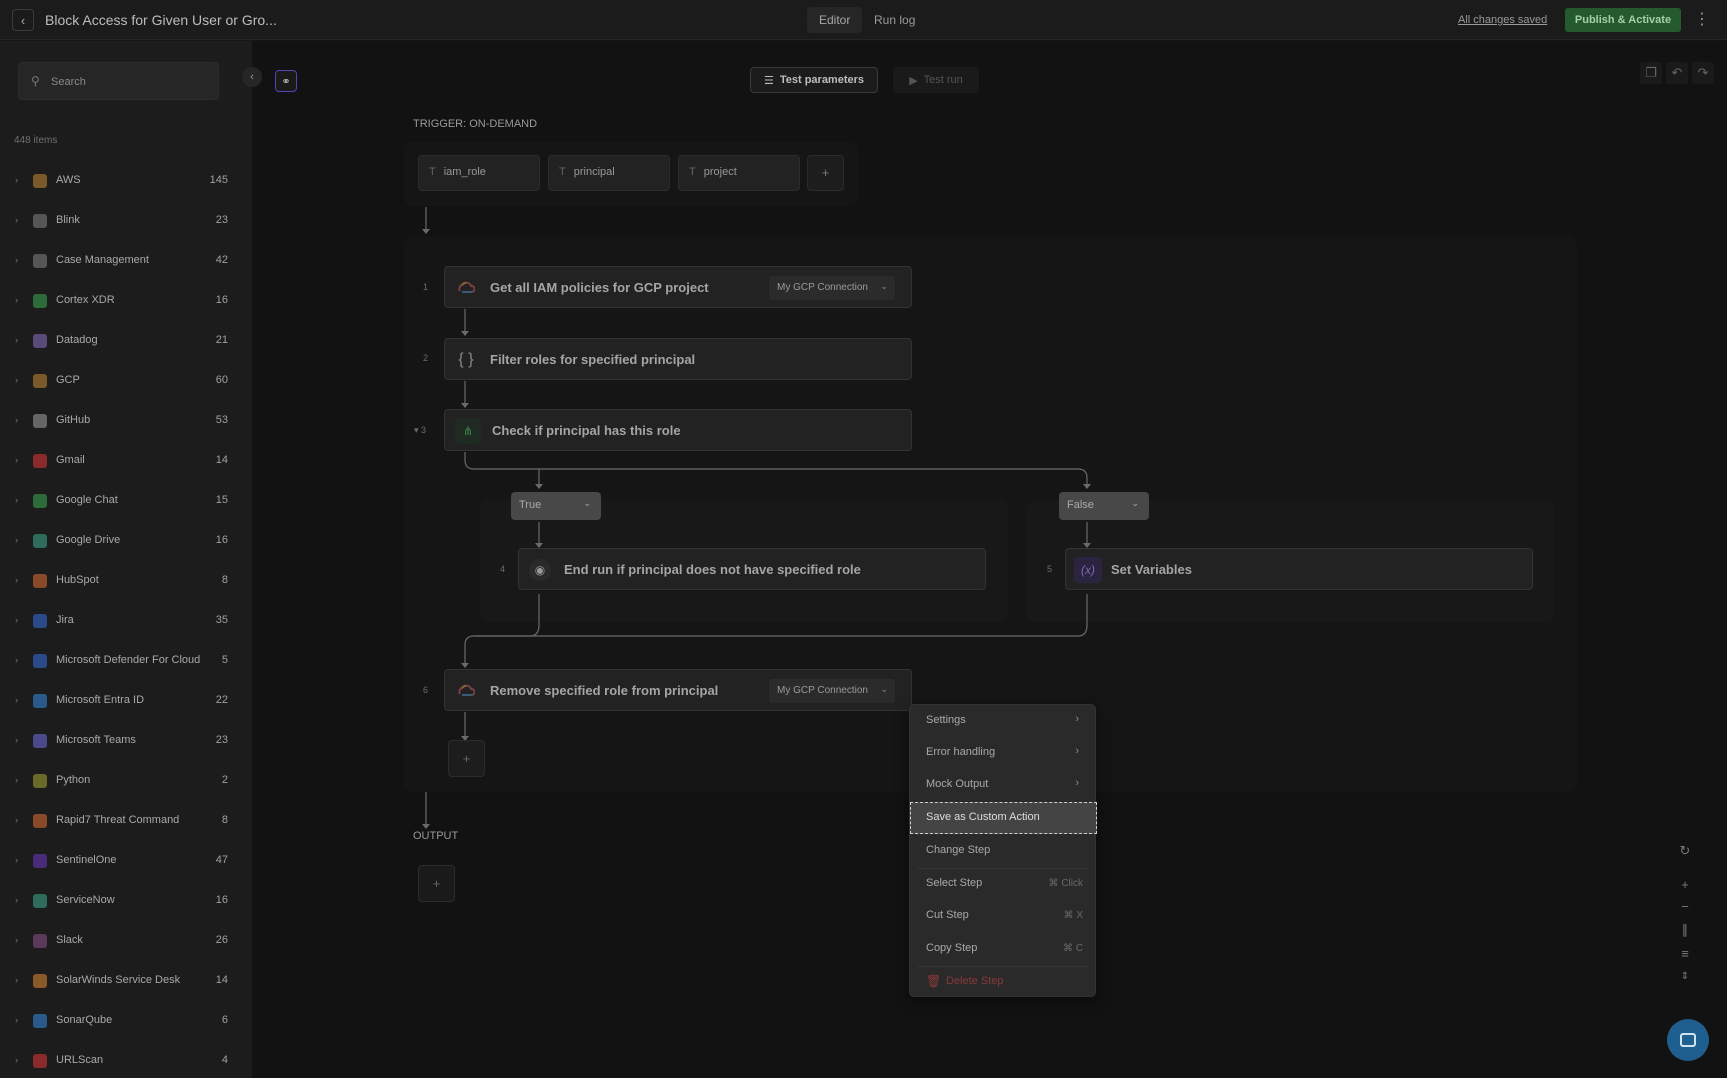  What do you see at coordinates (947, 915) in the screenshot?
I see `menu-label: Cut Step` at bounding box center [947, 915].